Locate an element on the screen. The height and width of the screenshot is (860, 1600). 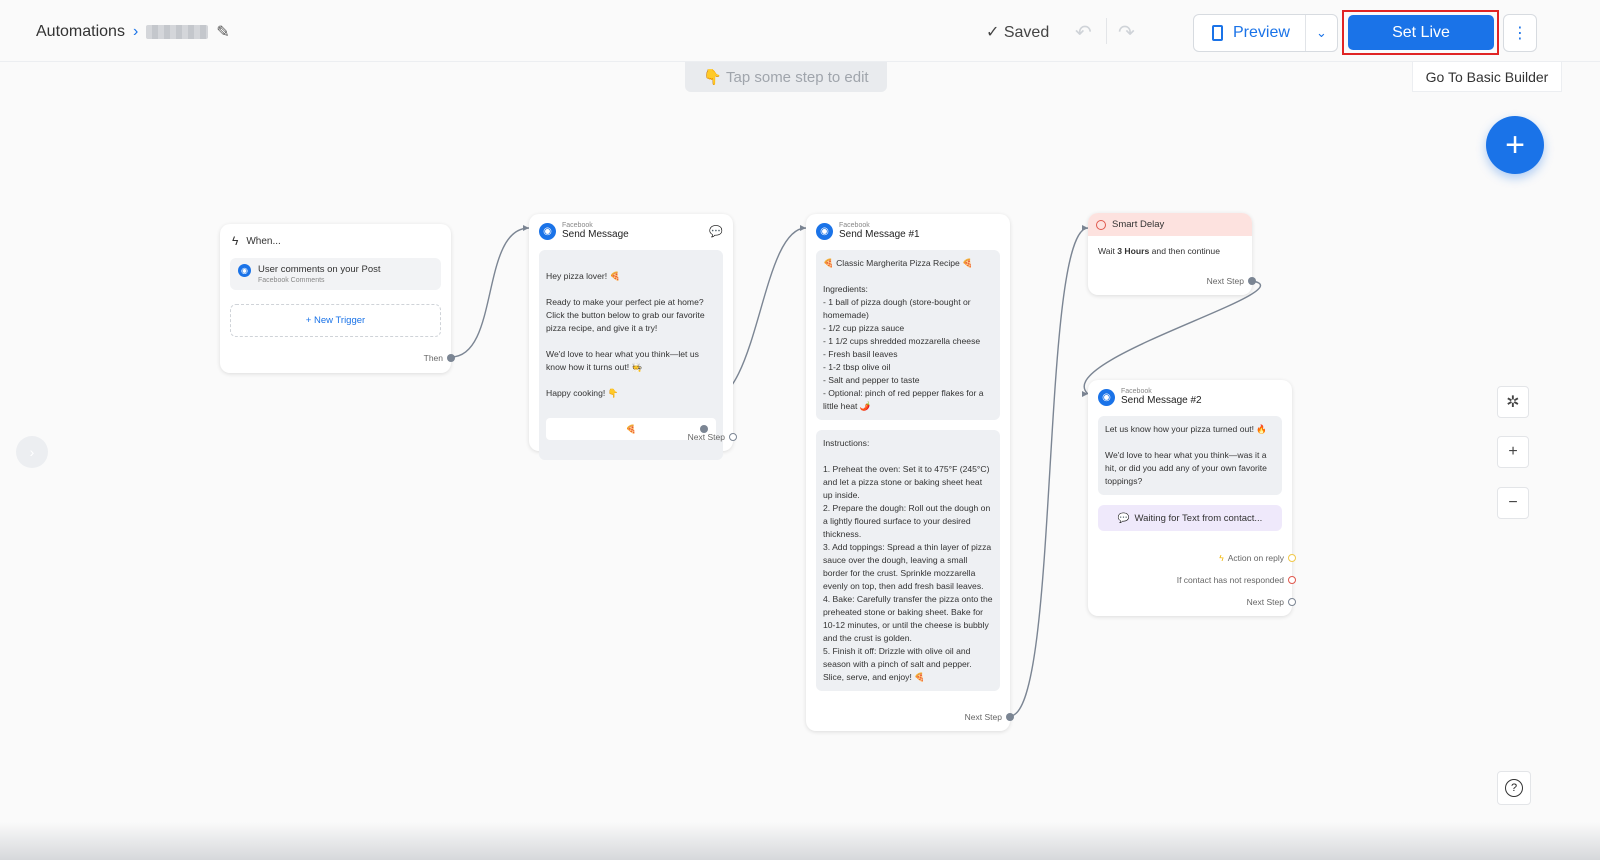
not-responded-port: If contact has not responded is located at coordinates (1236, 580).